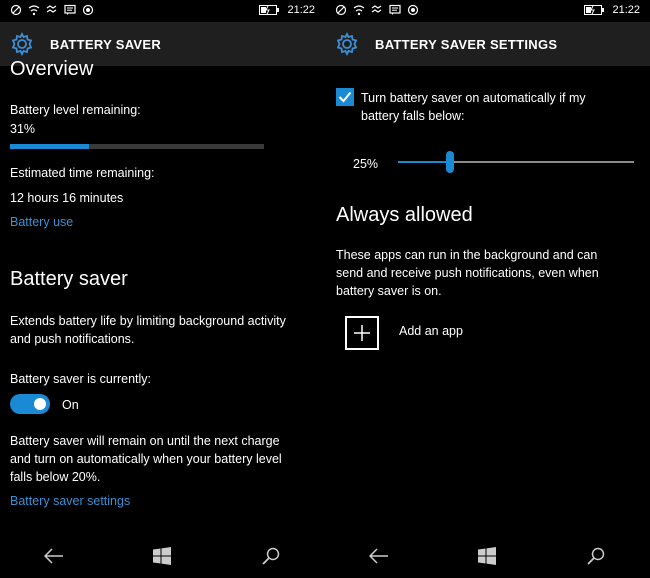 This screenshot has width=650, height=578. What do you see at coordinates (70, 405) in the screenshot?
I see `toggle-state-label: On` at bounding box center [70, 405].